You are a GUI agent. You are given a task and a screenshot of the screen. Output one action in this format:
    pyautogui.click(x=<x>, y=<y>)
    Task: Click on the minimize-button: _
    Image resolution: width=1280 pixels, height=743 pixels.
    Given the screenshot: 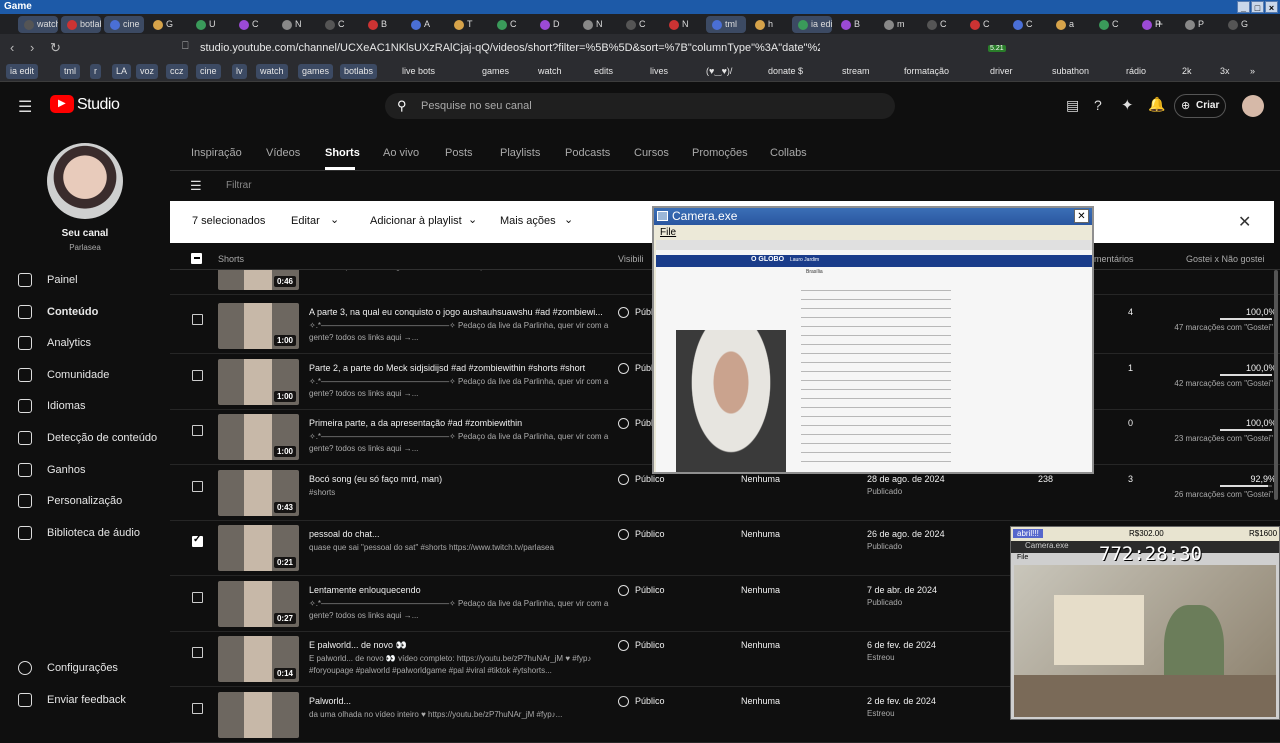 What is the action you would take?
    pyautogui.click(x=1243, y=7)
    